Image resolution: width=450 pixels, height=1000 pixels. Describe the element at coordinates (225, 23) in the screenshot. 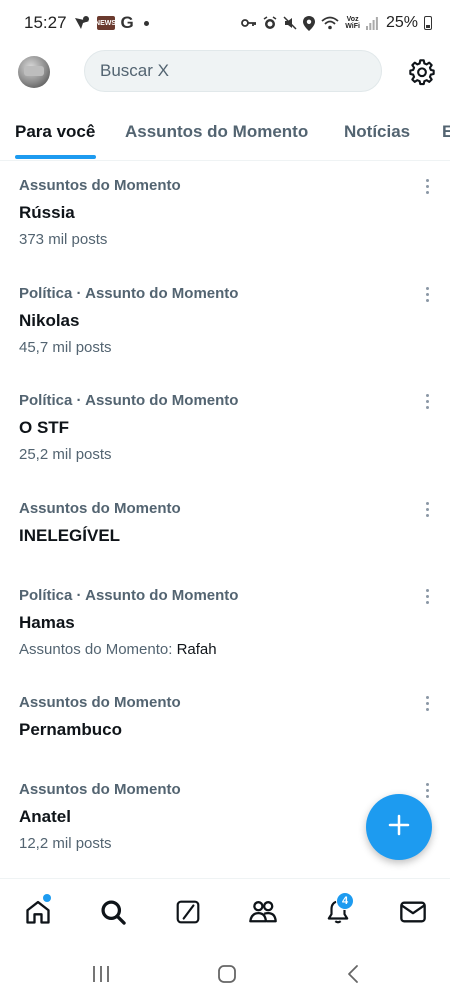

I see `status-bar: 15:27 NEWS G Voz WiFi 25%` at that location.